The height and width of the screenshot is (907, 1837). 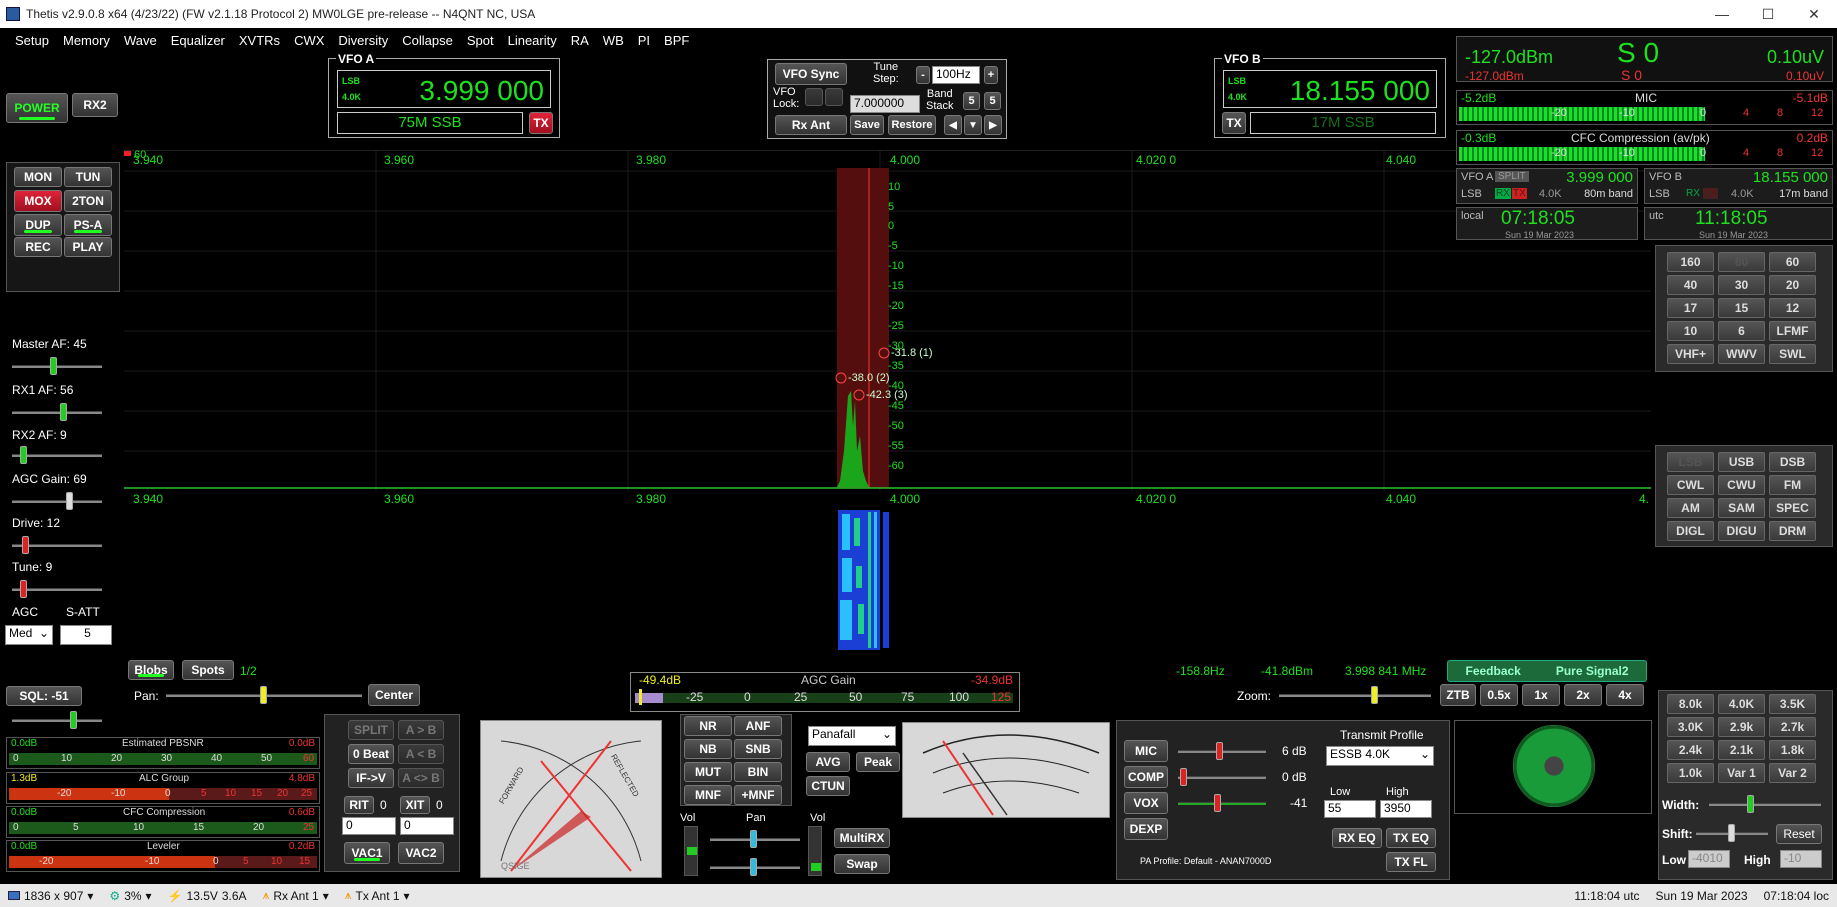 I want to click on mode-lsb: LSB, so click(x=1690, y=462).